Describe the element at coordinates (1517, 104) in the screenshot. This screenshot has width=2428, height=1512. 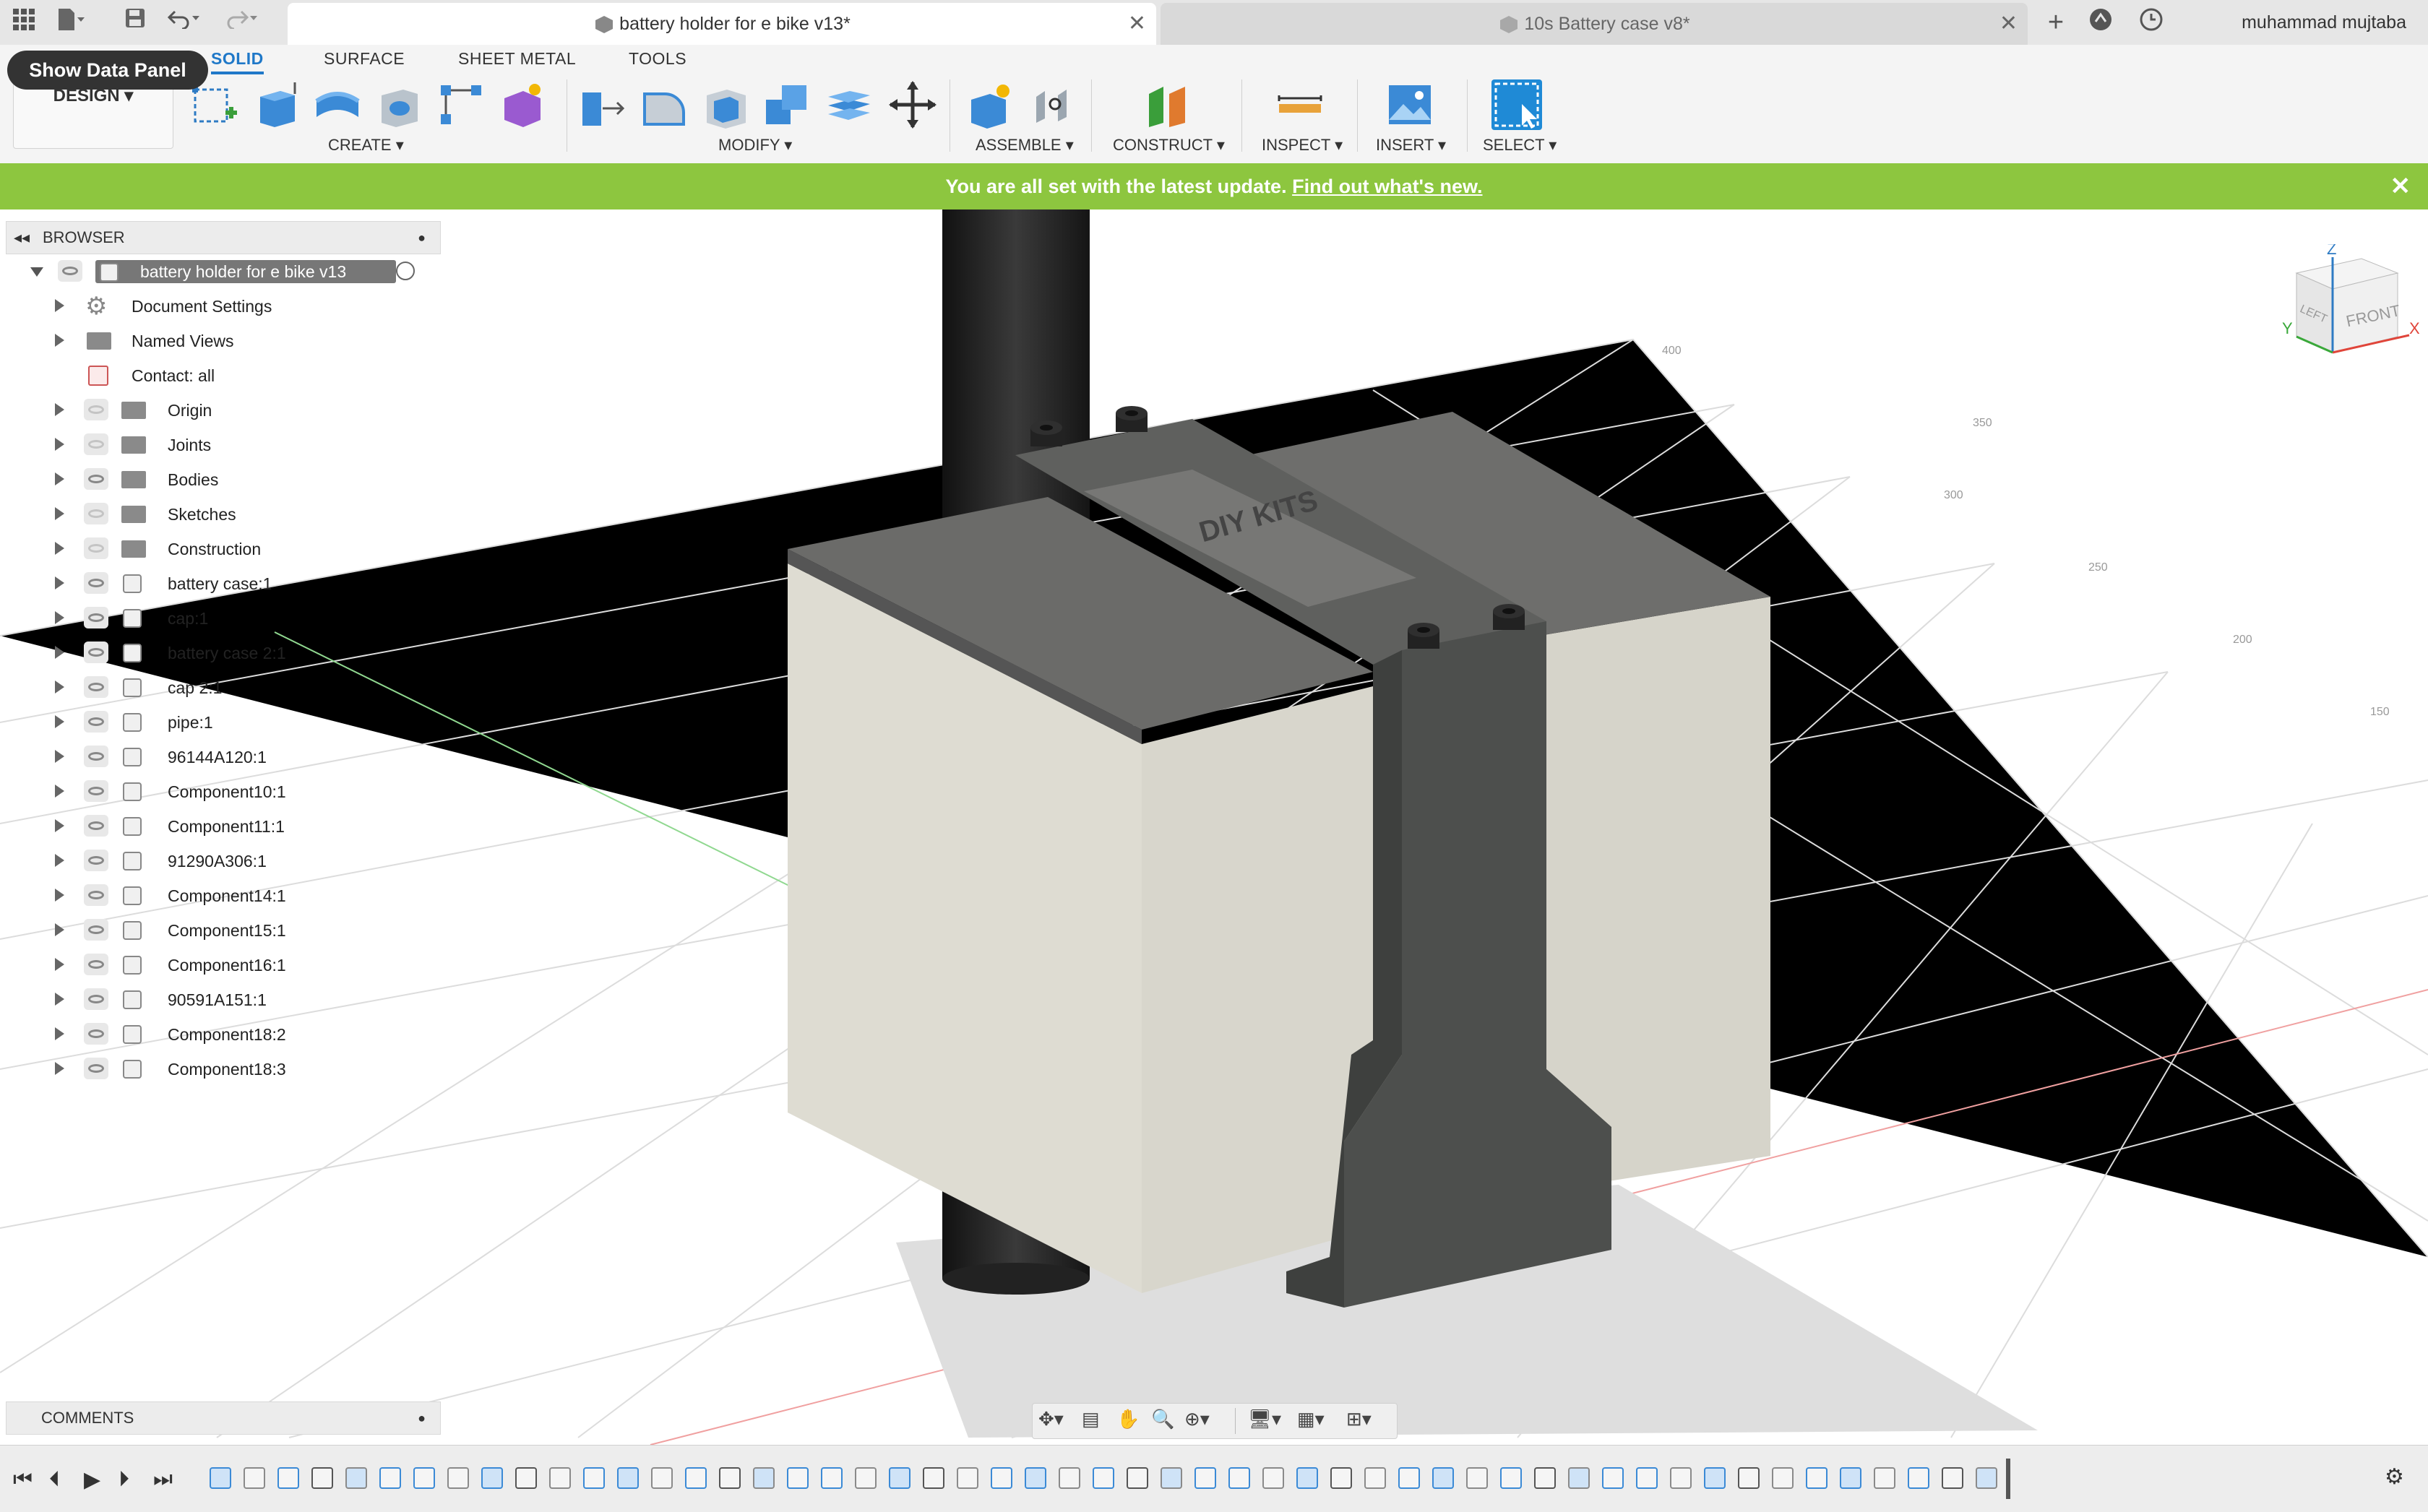
I see `select-icon` at that location.